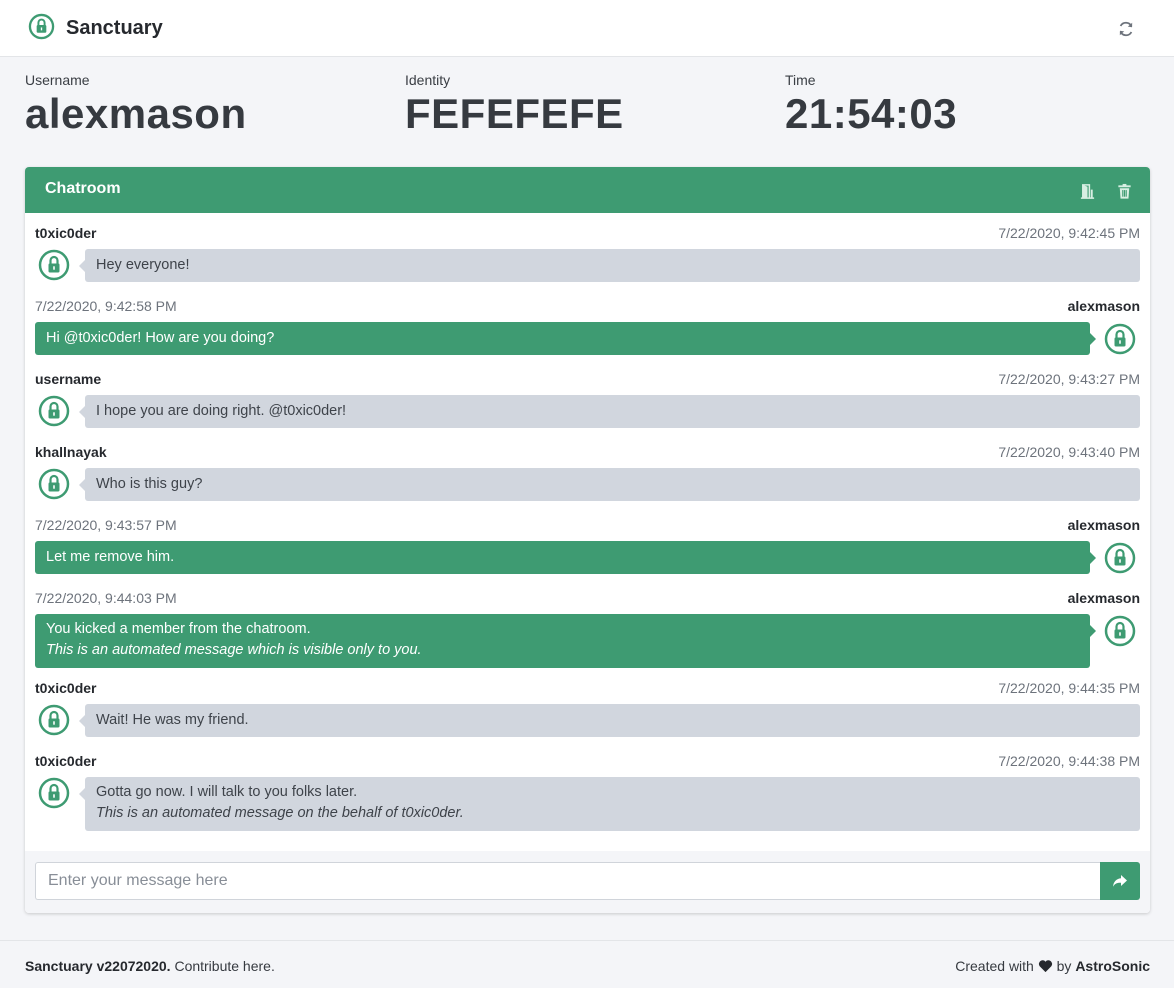 The height and width of the screenshot is (988, 1174). What do you see at coordinates (178, 629) in the screenshot?
I see `message-text: You kicked a member from the chatroom.` at bounding box center [178, 629].